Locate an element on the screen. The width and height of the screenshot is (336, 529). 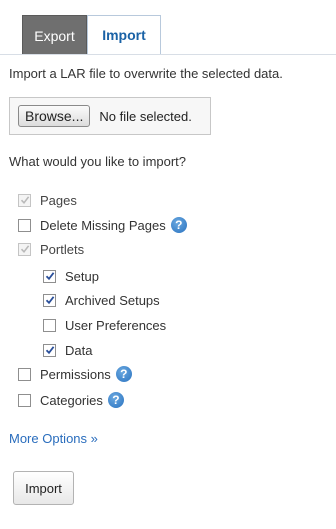
file-status: No file selected. is located at coordinates (145, 116).